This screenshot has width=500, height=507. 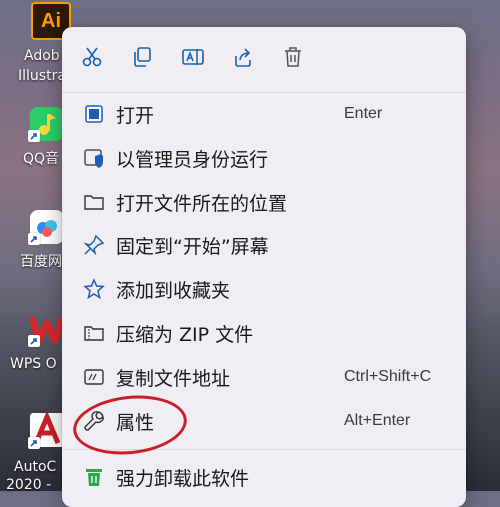 I want to click on delete-button, so click(x=293, y=57).